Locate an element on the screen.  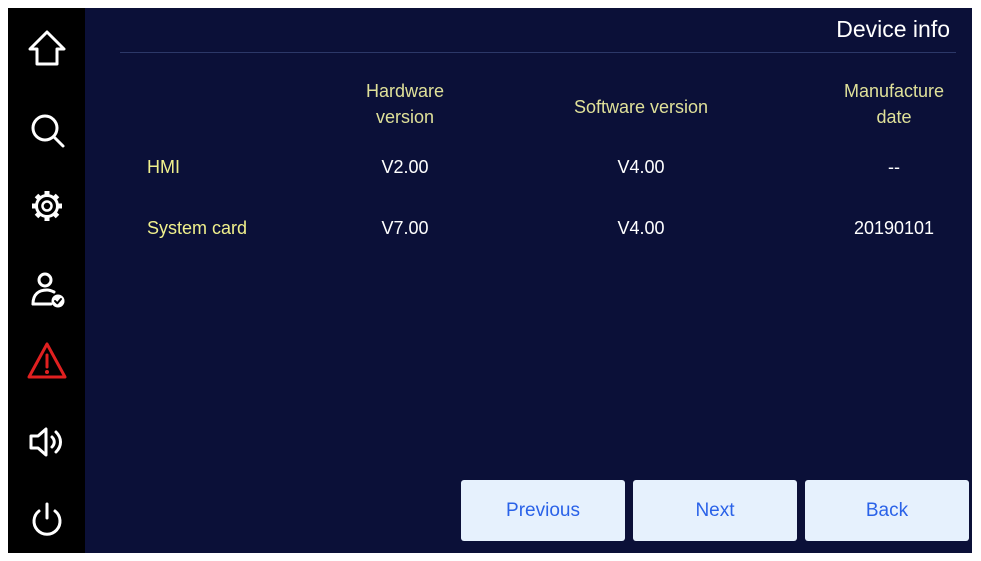
next-button: Next is located at coordinates (715, 510).